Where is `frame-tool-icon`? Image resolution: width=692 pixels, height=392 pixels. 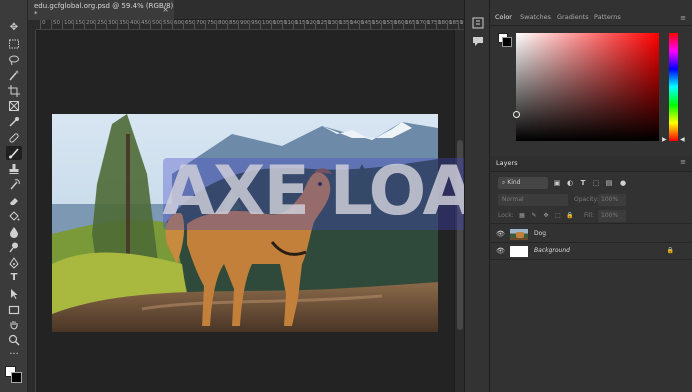
frame-tool-icon is located at coordinates (14, 106).